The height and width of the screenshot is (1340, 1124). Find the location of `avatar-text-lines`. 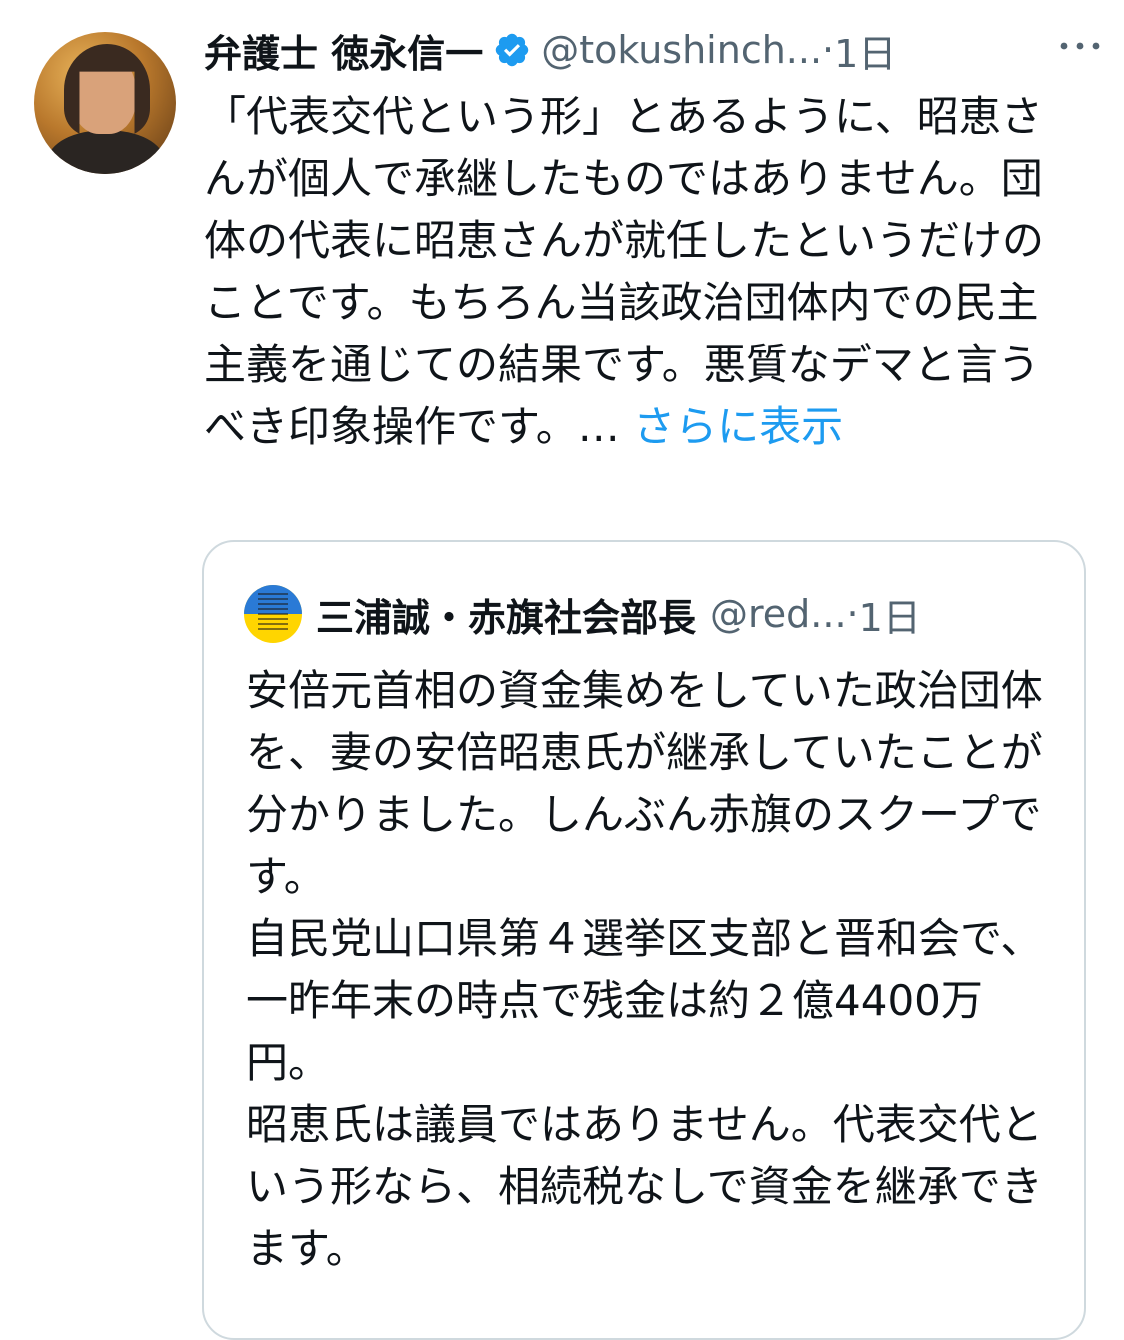

avatar-text-lines is located at coordinates (273, 613).